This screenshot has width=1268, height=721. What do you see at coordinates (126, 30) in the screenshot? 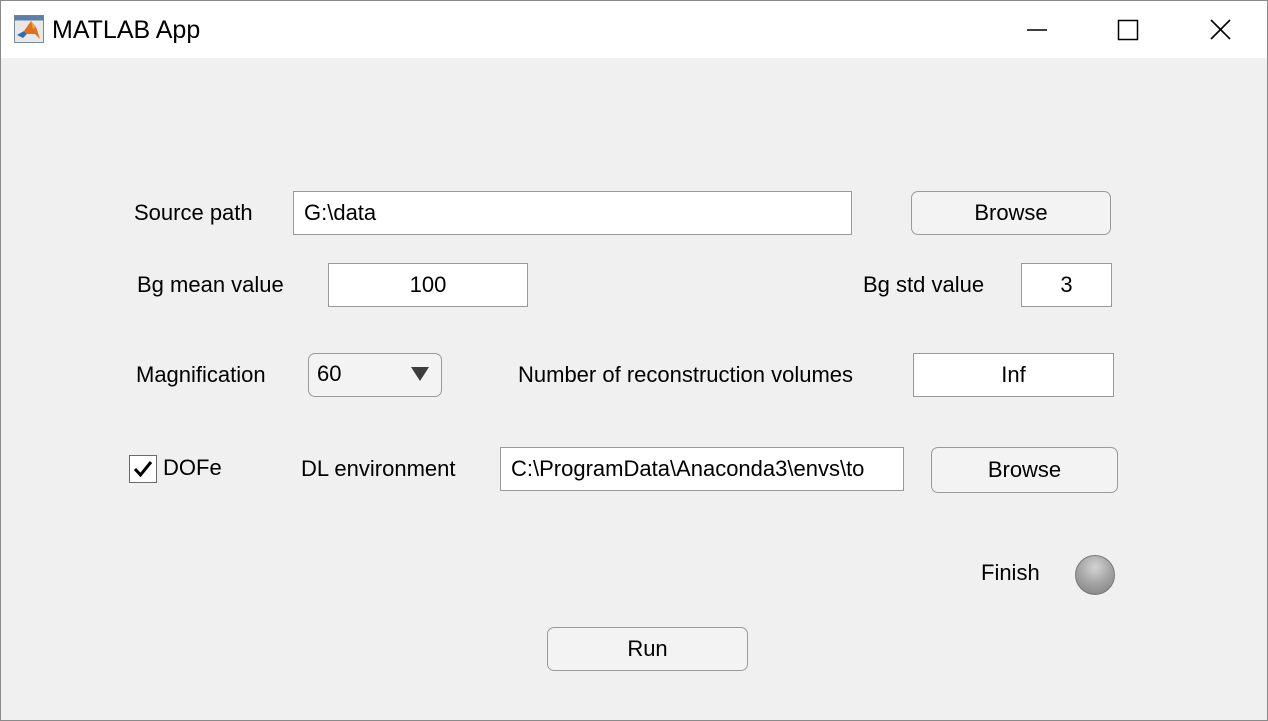
I see `window-title: MATLAB App` at bounding box center [126, 30].